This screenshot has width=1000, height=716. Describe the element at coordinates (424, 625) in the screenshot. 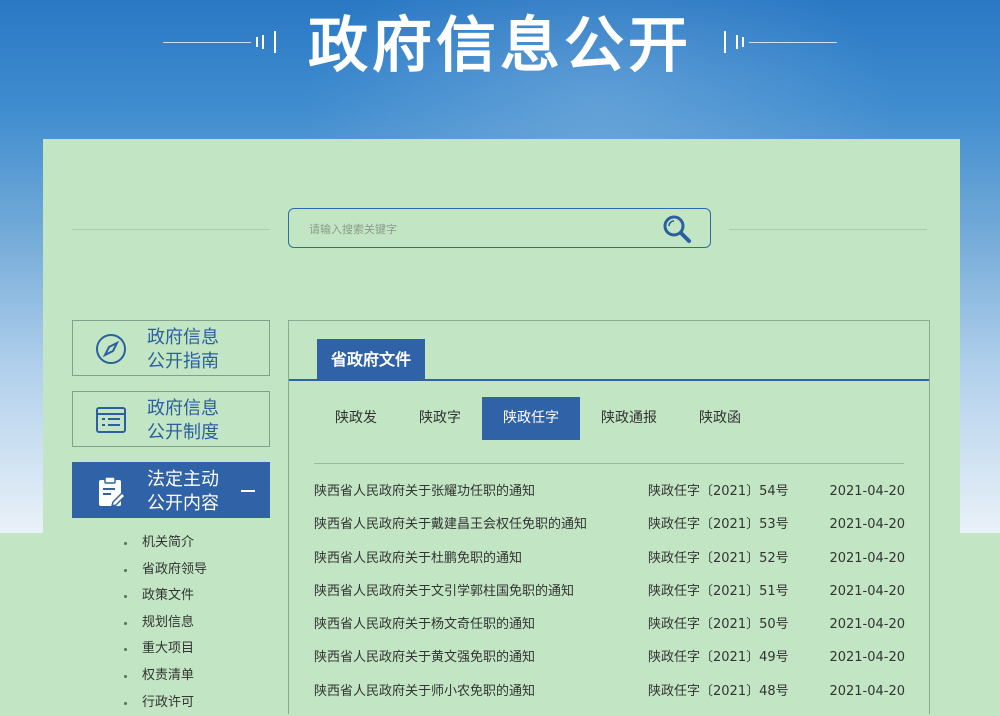

I see `document-title-link: 陕西省人民政府关于杨文奇任职的通知` at that location.